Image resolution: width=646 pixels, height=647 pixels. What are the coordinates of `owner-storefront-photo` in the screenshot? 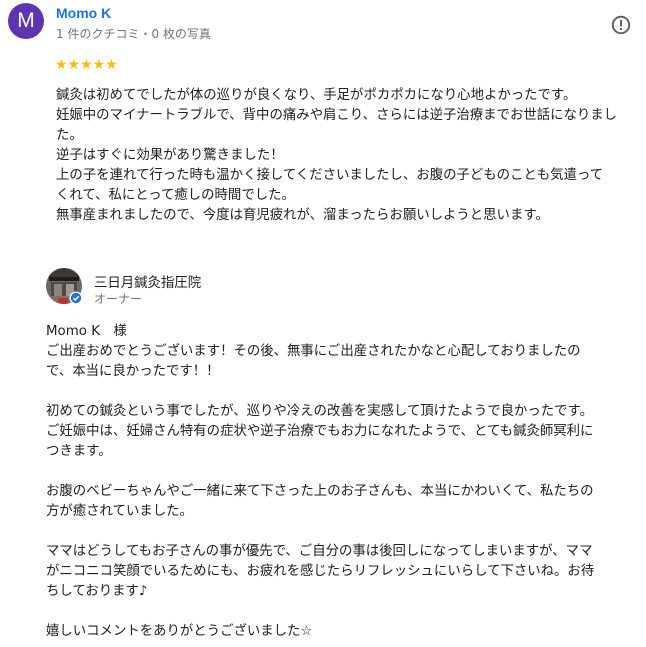 It's located at (64, 286).